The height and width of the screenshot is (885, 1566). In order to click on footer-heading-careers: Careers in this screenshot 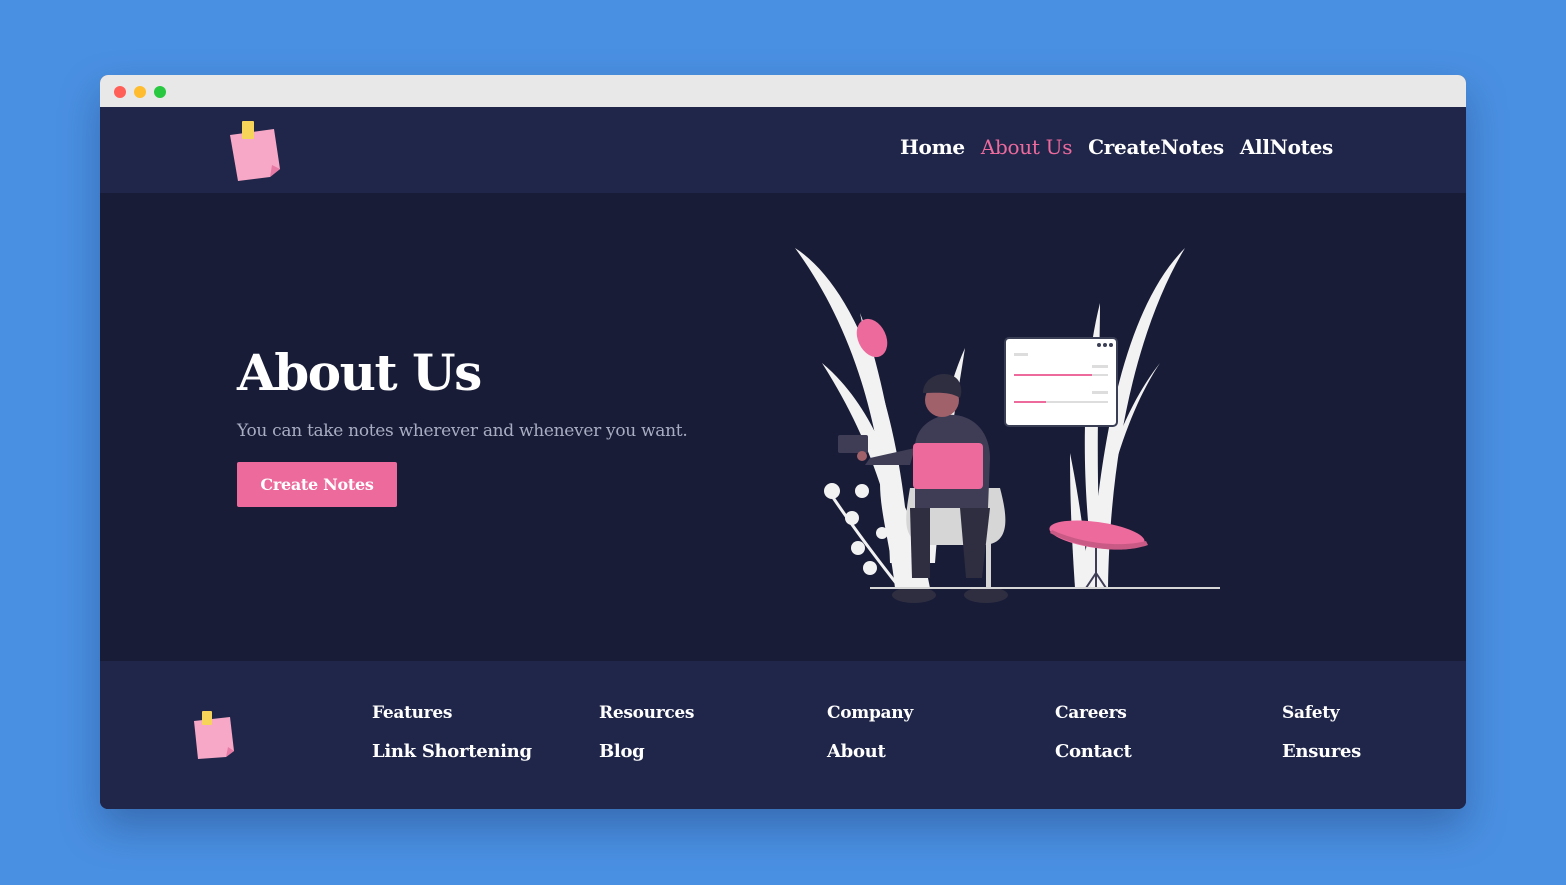, I will do `click(1093, 713)`.